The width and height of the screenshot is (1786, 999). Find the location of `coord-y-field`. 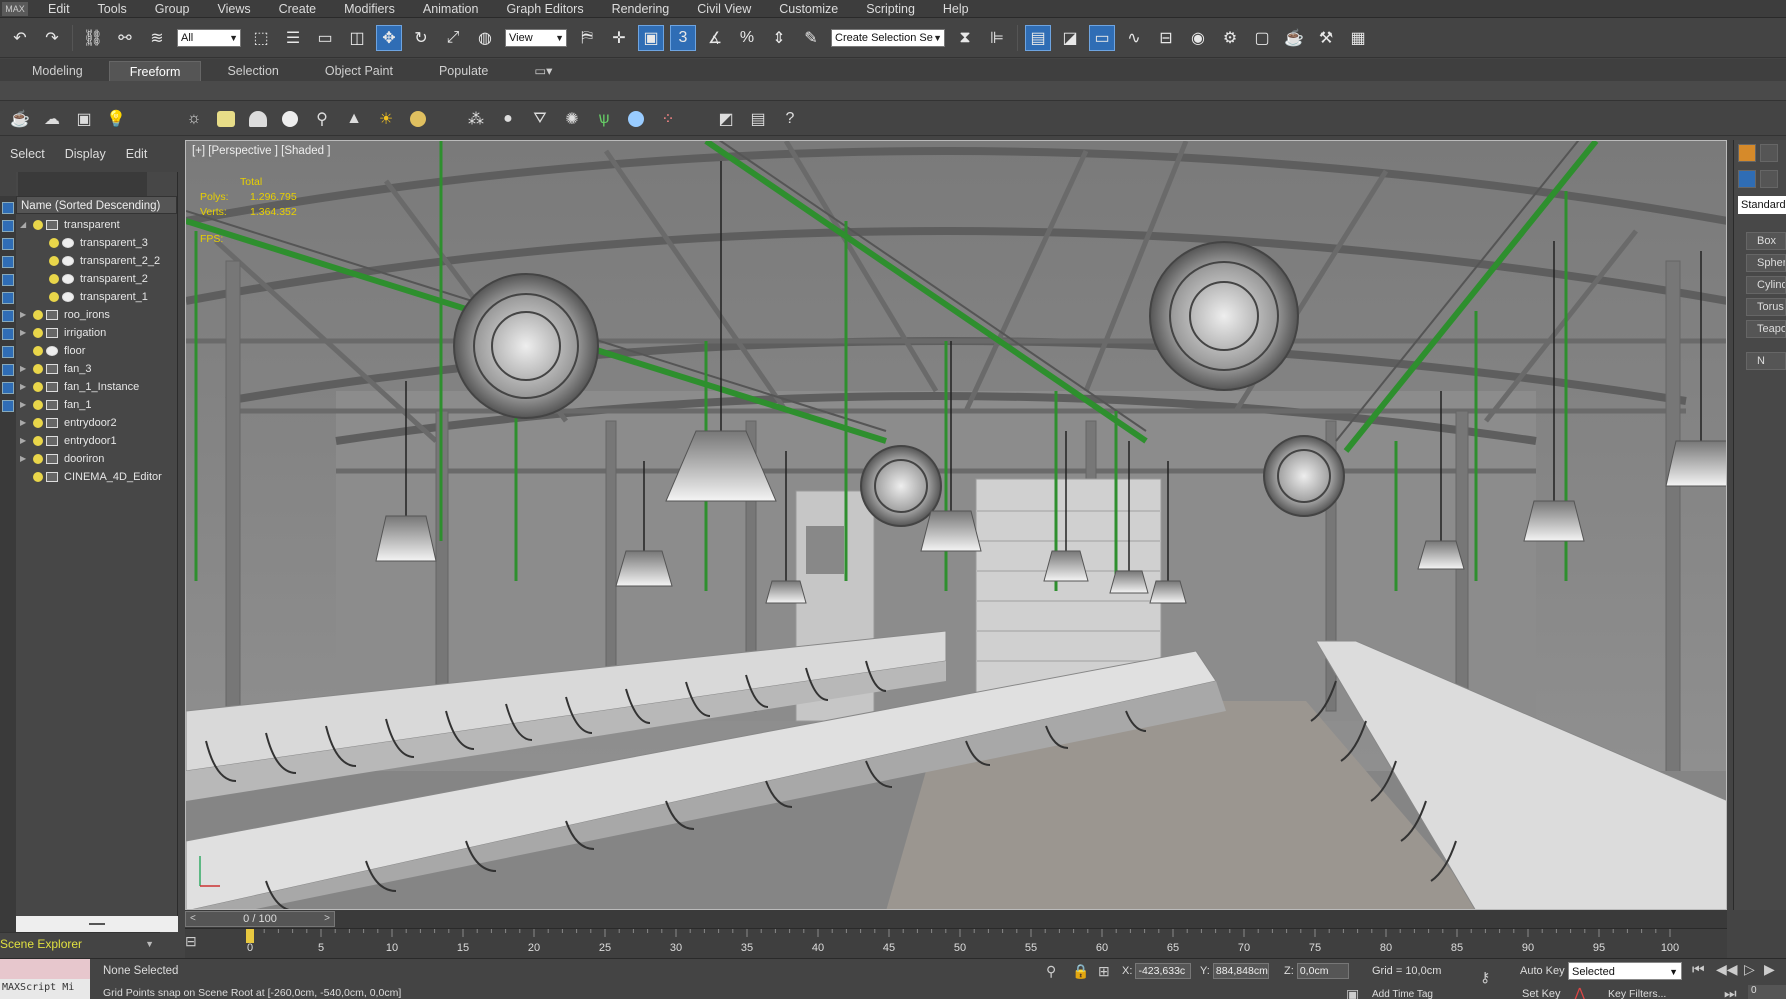

coord-y-field is located at coordinates (1240, 971).